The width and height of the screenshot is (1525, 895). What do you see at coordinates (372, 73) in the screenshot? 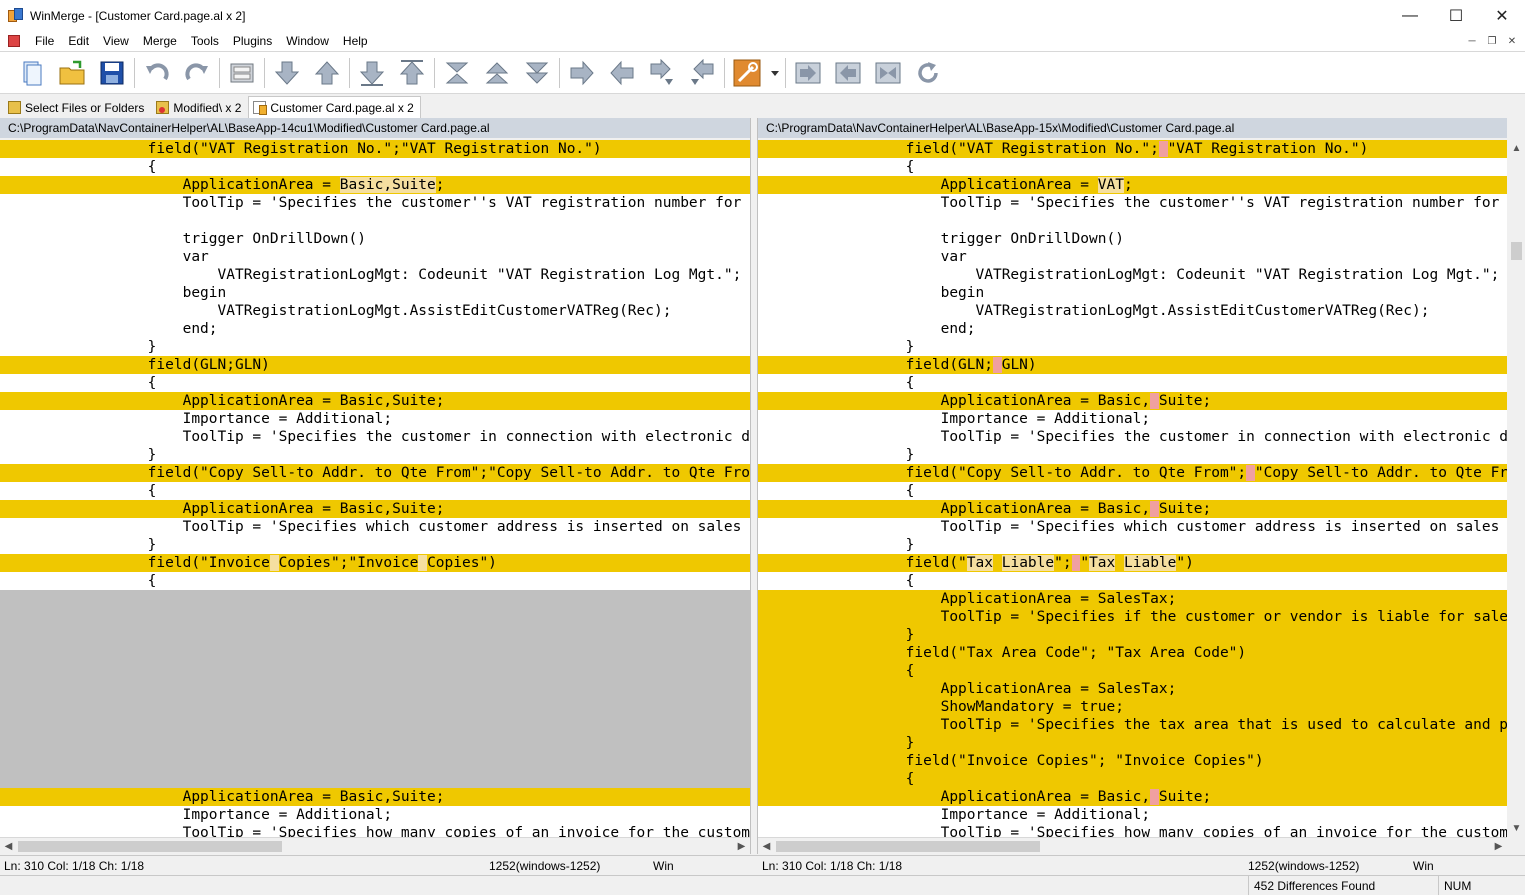
I see `first-diff-button` at bounding box center [372, 73].